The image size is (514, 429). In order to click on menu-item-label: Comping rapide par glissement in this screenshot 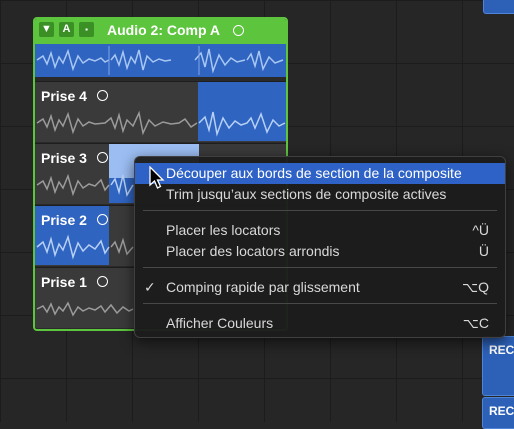, I will do `click(263, 287)`.